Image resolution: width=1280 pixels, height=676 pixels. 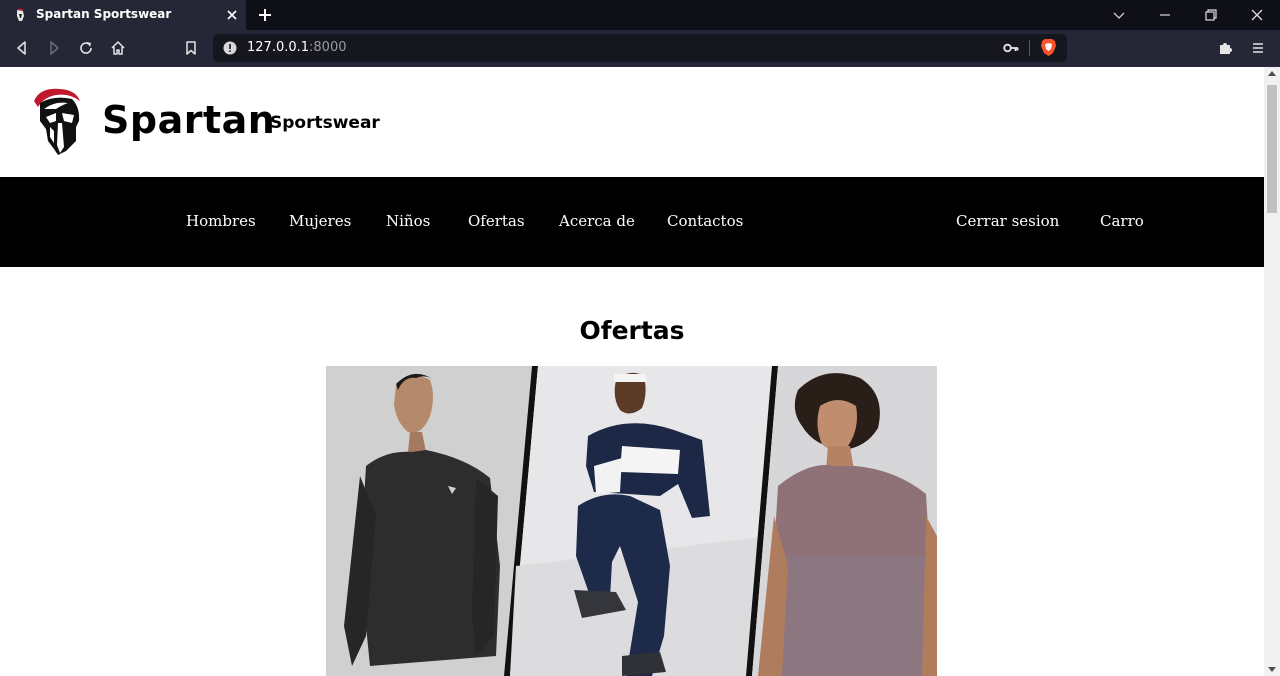 I want to click on window-close-icon, so click(x=1257, y=15).